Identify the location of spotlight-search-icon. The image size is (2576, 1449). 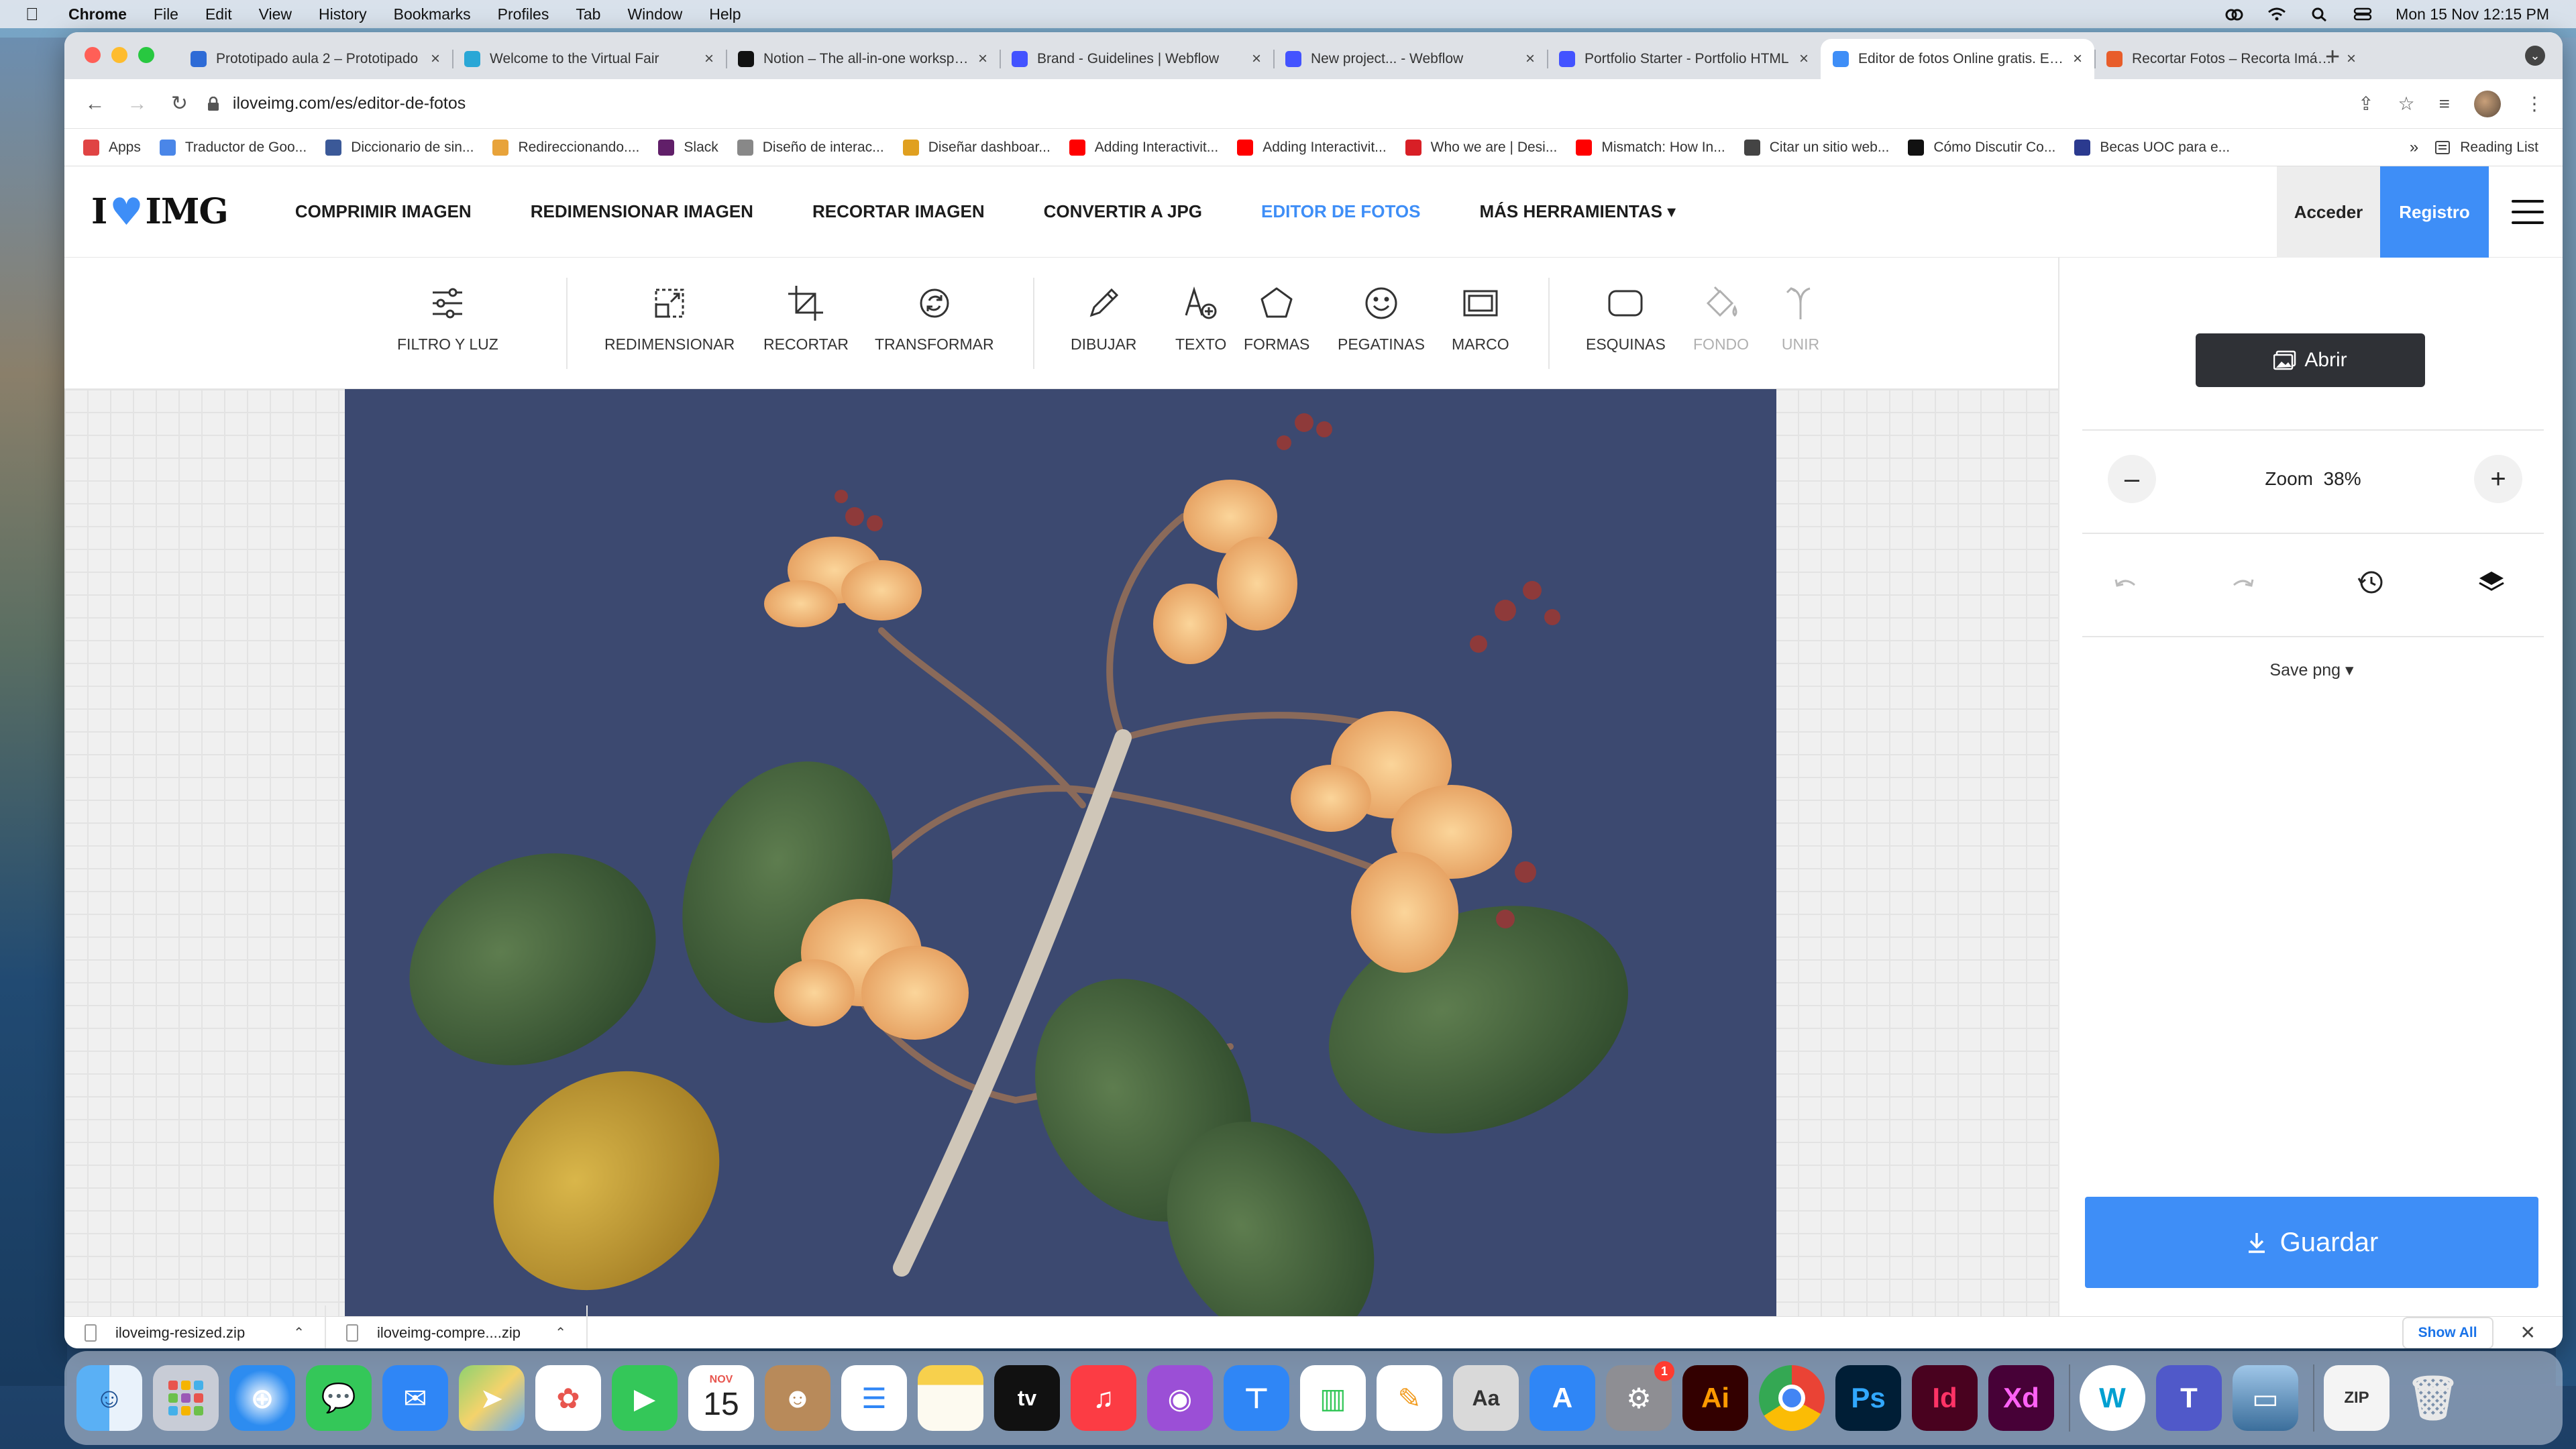
(2320, 14).